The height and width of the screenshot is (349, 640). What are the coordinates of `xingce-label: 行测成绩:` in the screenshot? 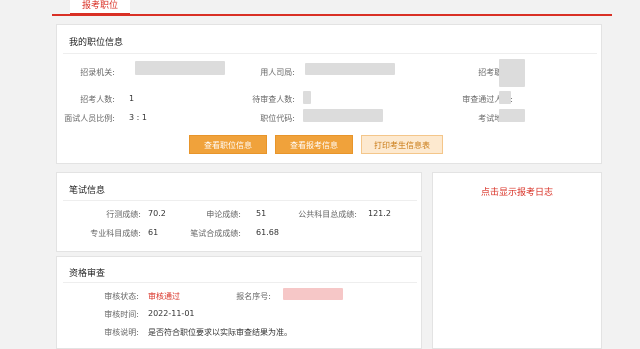 It's located at (123, 214).